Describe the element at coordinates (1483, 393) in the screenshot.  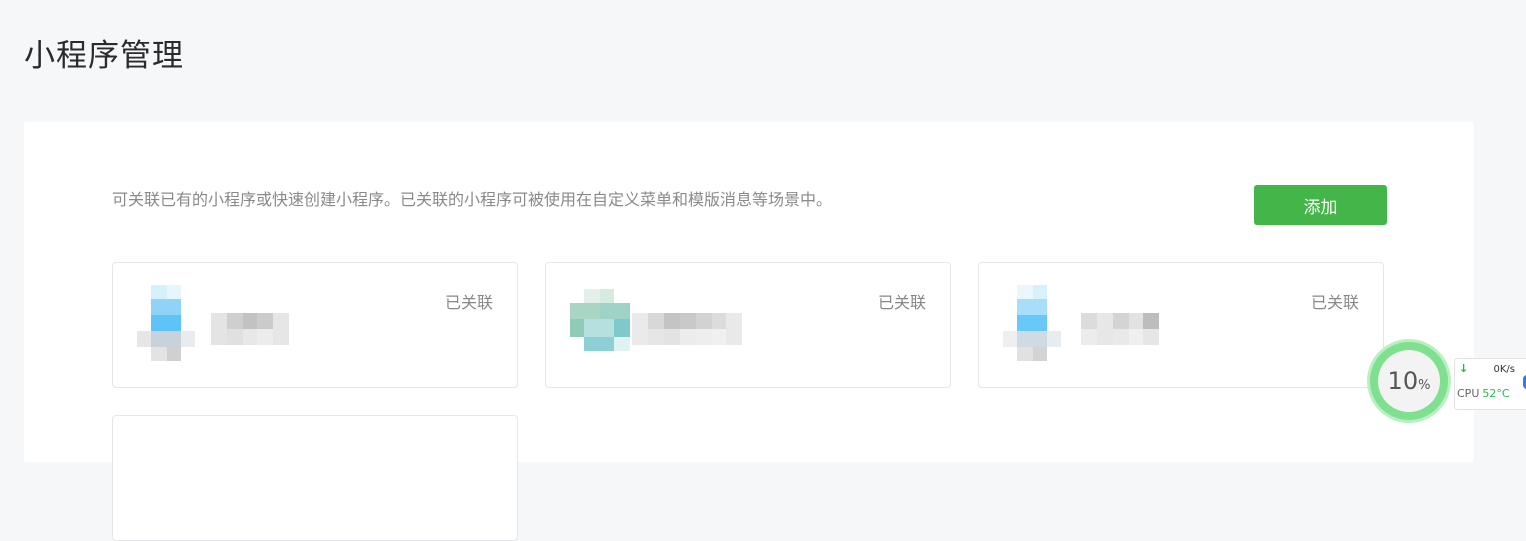
I see `cpu-temperature: CPU 52°C` at that location.